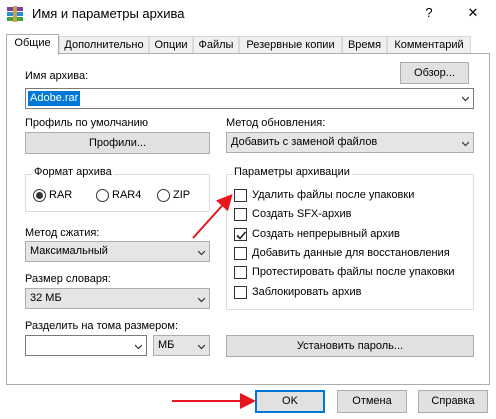  I want to click on tab-general: Общие, so click(32, 44).